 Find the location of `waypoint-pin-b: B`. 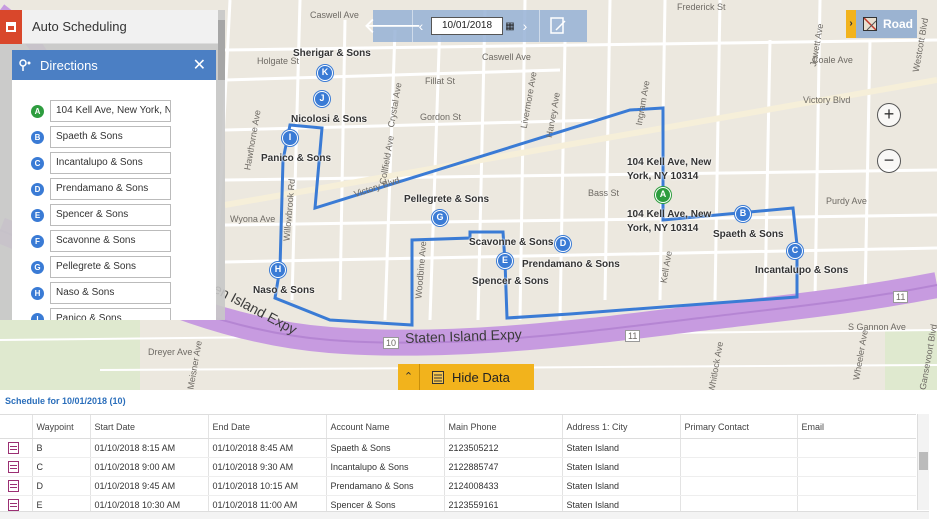

waypoint-pin-b: B is located at coordinates (743, 214).